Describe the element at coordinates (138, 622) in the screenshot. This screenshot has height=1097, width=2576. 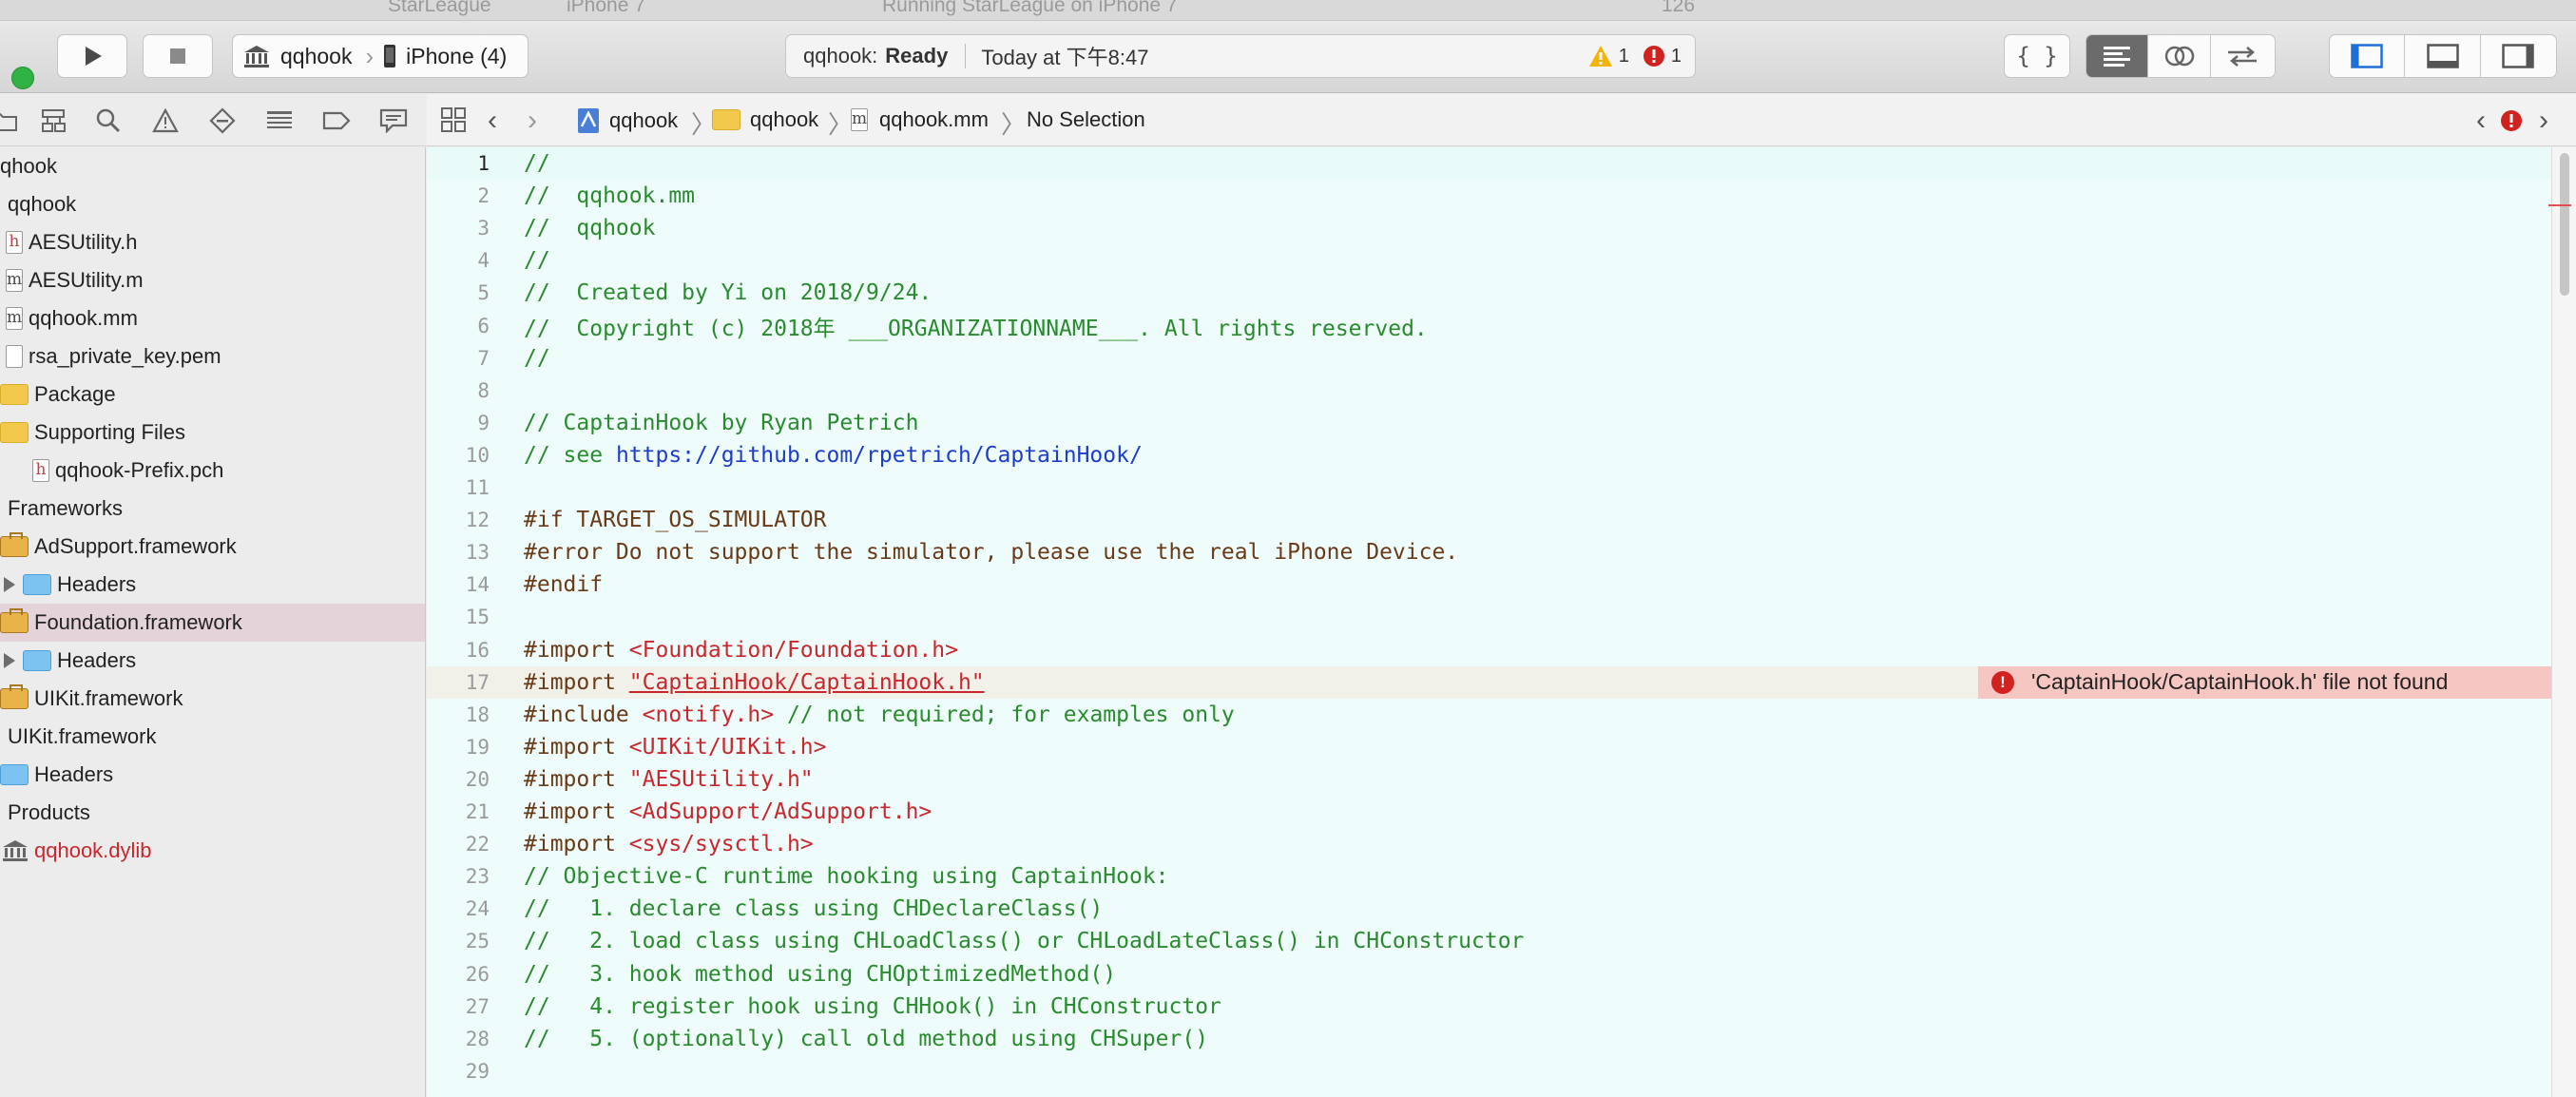
I see `nav-item-label: Foundation.framework` at that location.